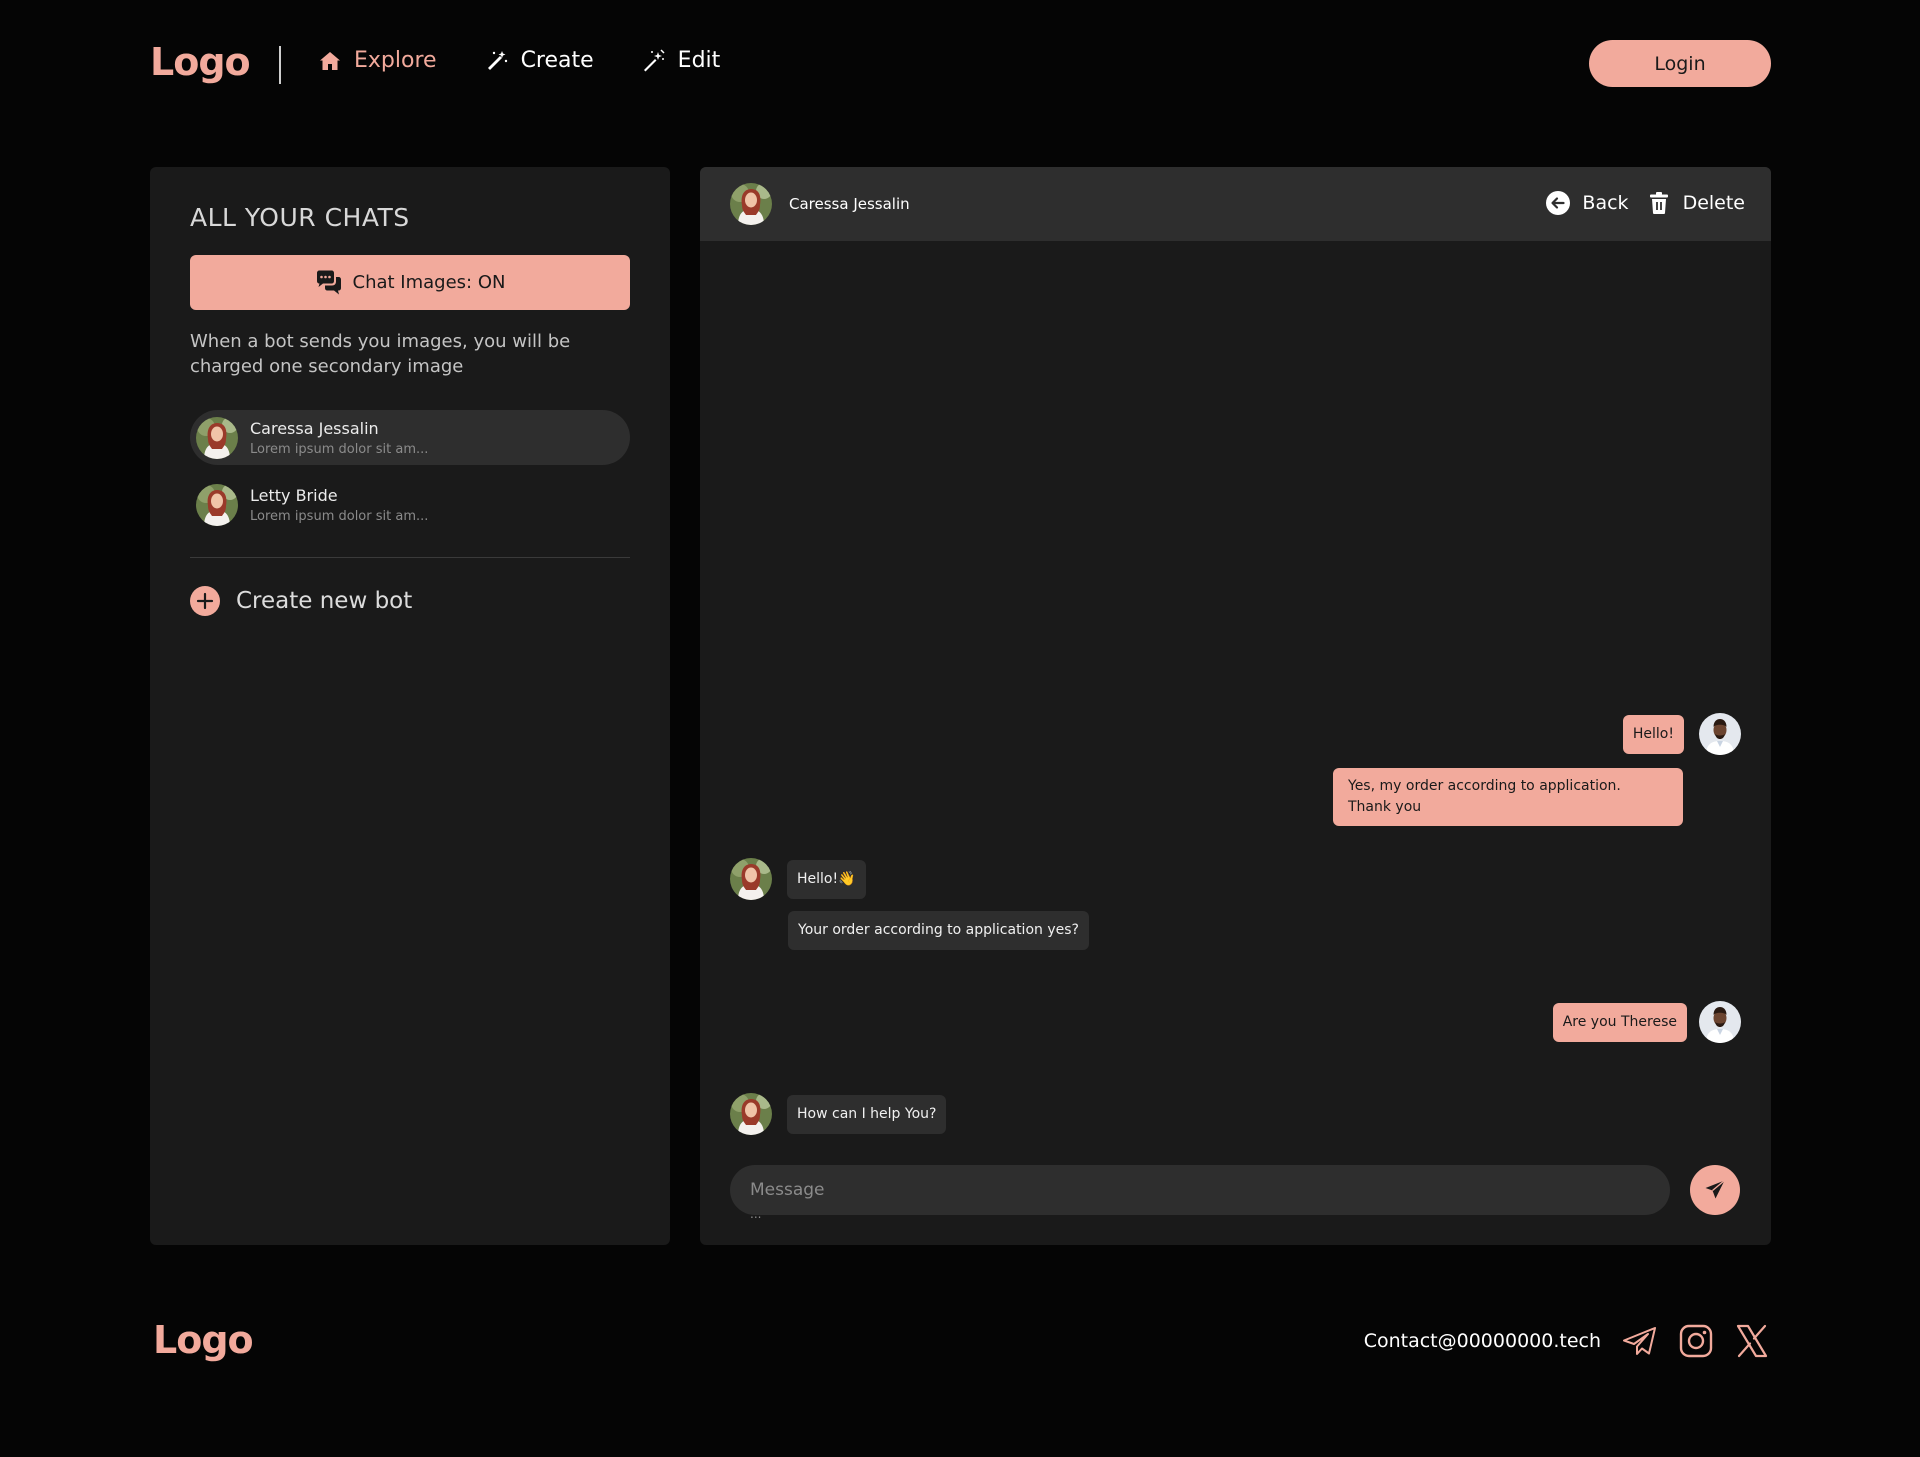  I want to click on send-icon, so click(1715, 1189).